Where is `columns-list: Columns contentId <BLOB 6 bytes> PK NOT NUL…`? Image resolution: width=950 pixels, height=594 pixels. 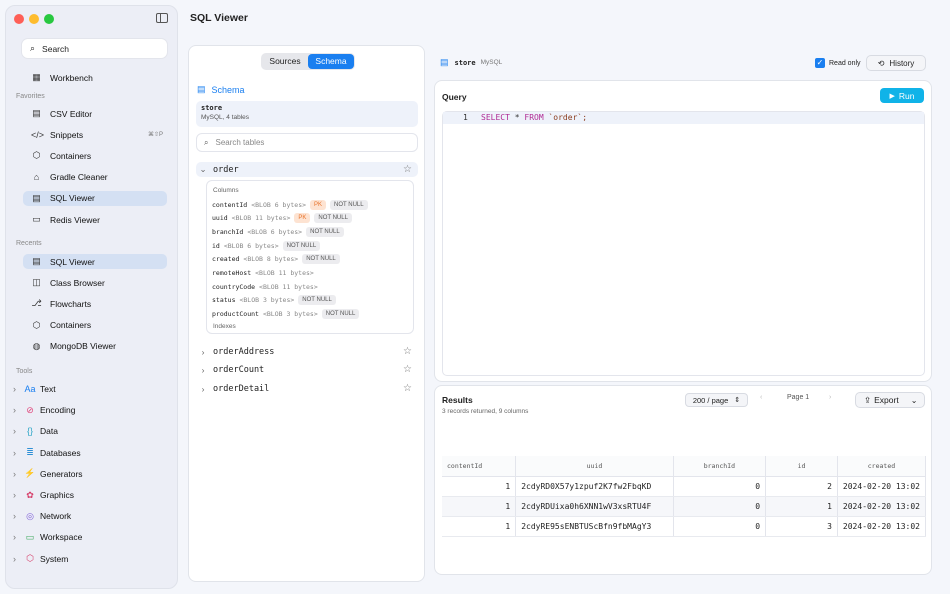 columns-list: Columns contentId <BLOB 6 bytes> PK NOT NUL… is located at coordinates (310, 257).